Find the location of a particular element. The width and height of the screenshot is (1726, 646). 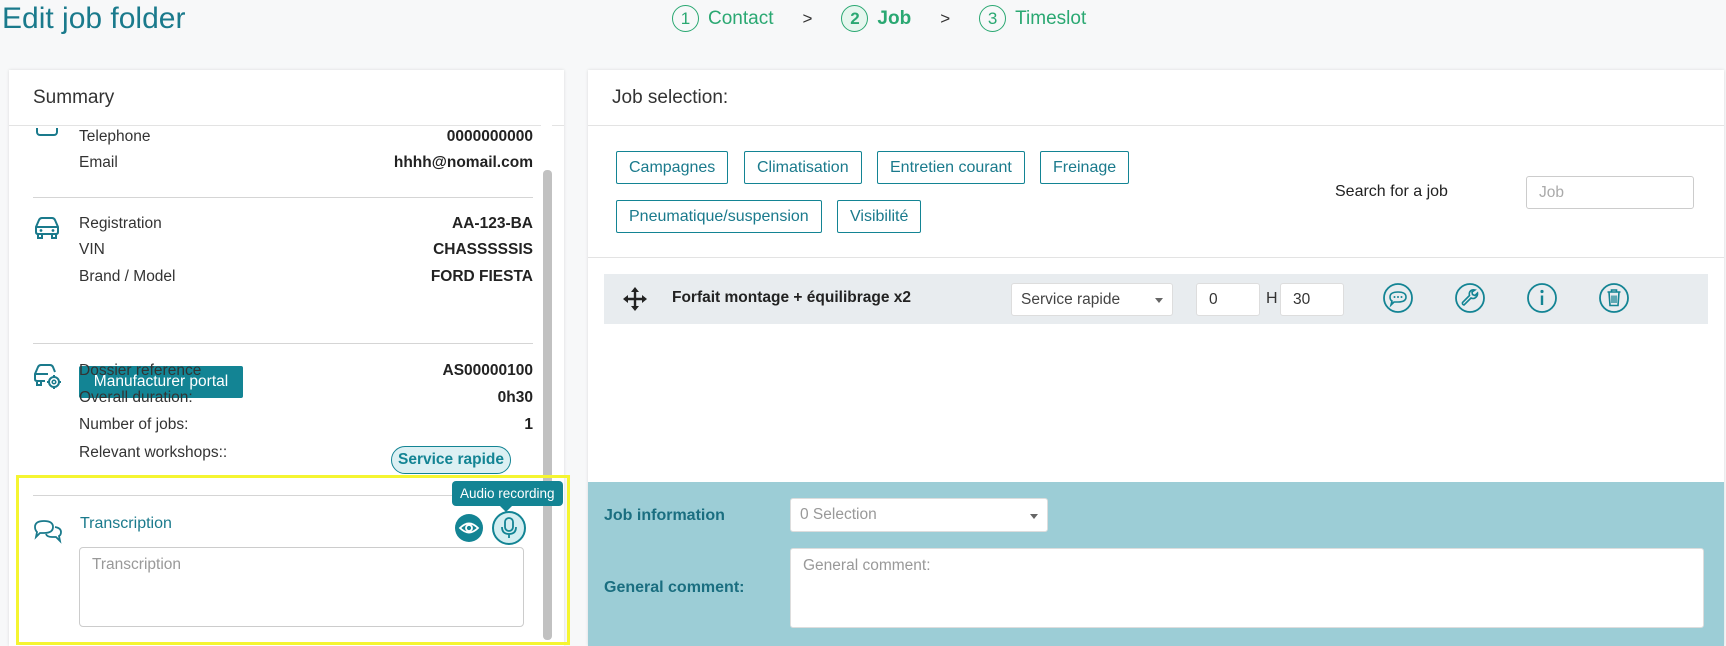

step-contact: 1 Contact is located at coordinates (722, 18).